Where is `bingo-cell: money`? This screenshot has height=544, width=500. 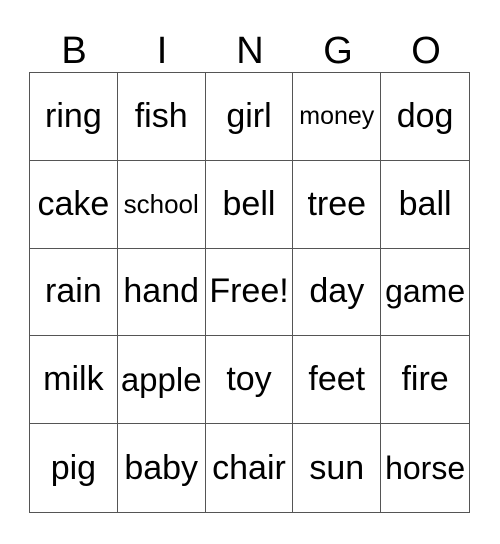
bingo-cell: money is located at coordinates (337, 117).